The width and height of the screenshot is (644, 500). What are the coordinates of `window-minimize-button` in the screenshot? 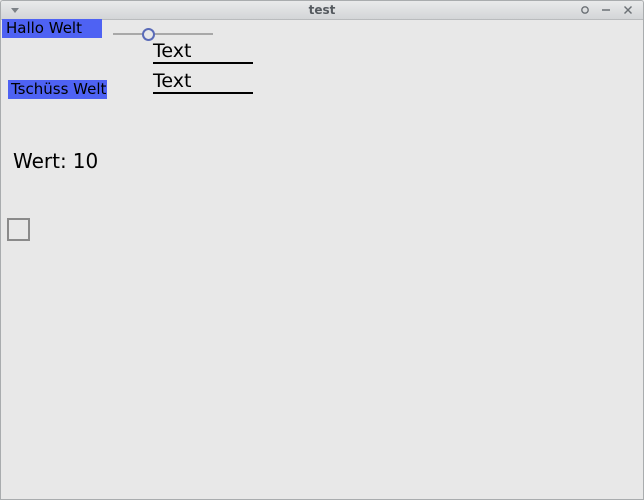 It's located at (606, 10).